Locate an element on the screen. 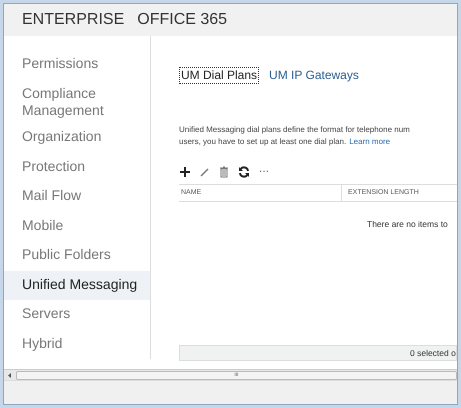  tab: UM IP Gateways is located at coordinates (314, 75).